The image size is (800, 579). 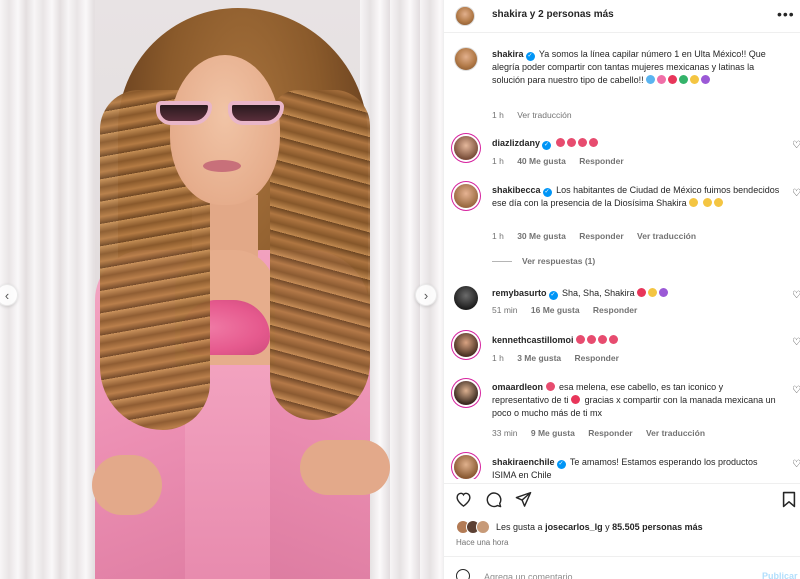 I want to click on comment-username: diazlizdany, so click(x=516, y=143).